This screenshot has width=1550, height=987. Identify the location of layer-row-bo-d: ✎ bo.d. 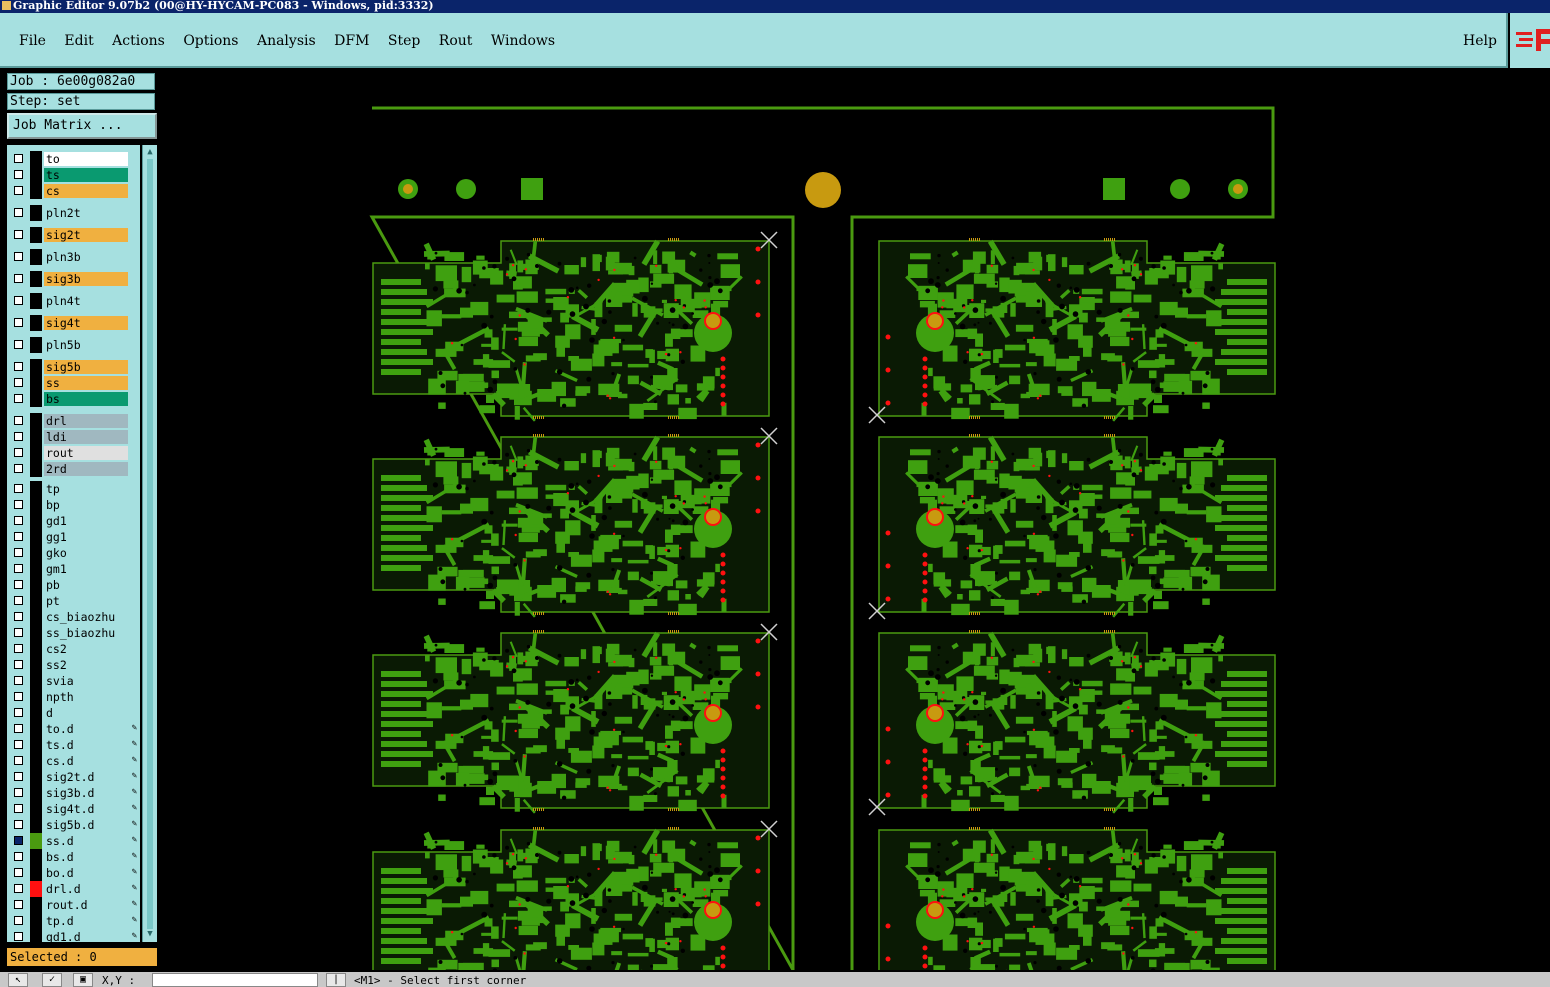
(73, 873).